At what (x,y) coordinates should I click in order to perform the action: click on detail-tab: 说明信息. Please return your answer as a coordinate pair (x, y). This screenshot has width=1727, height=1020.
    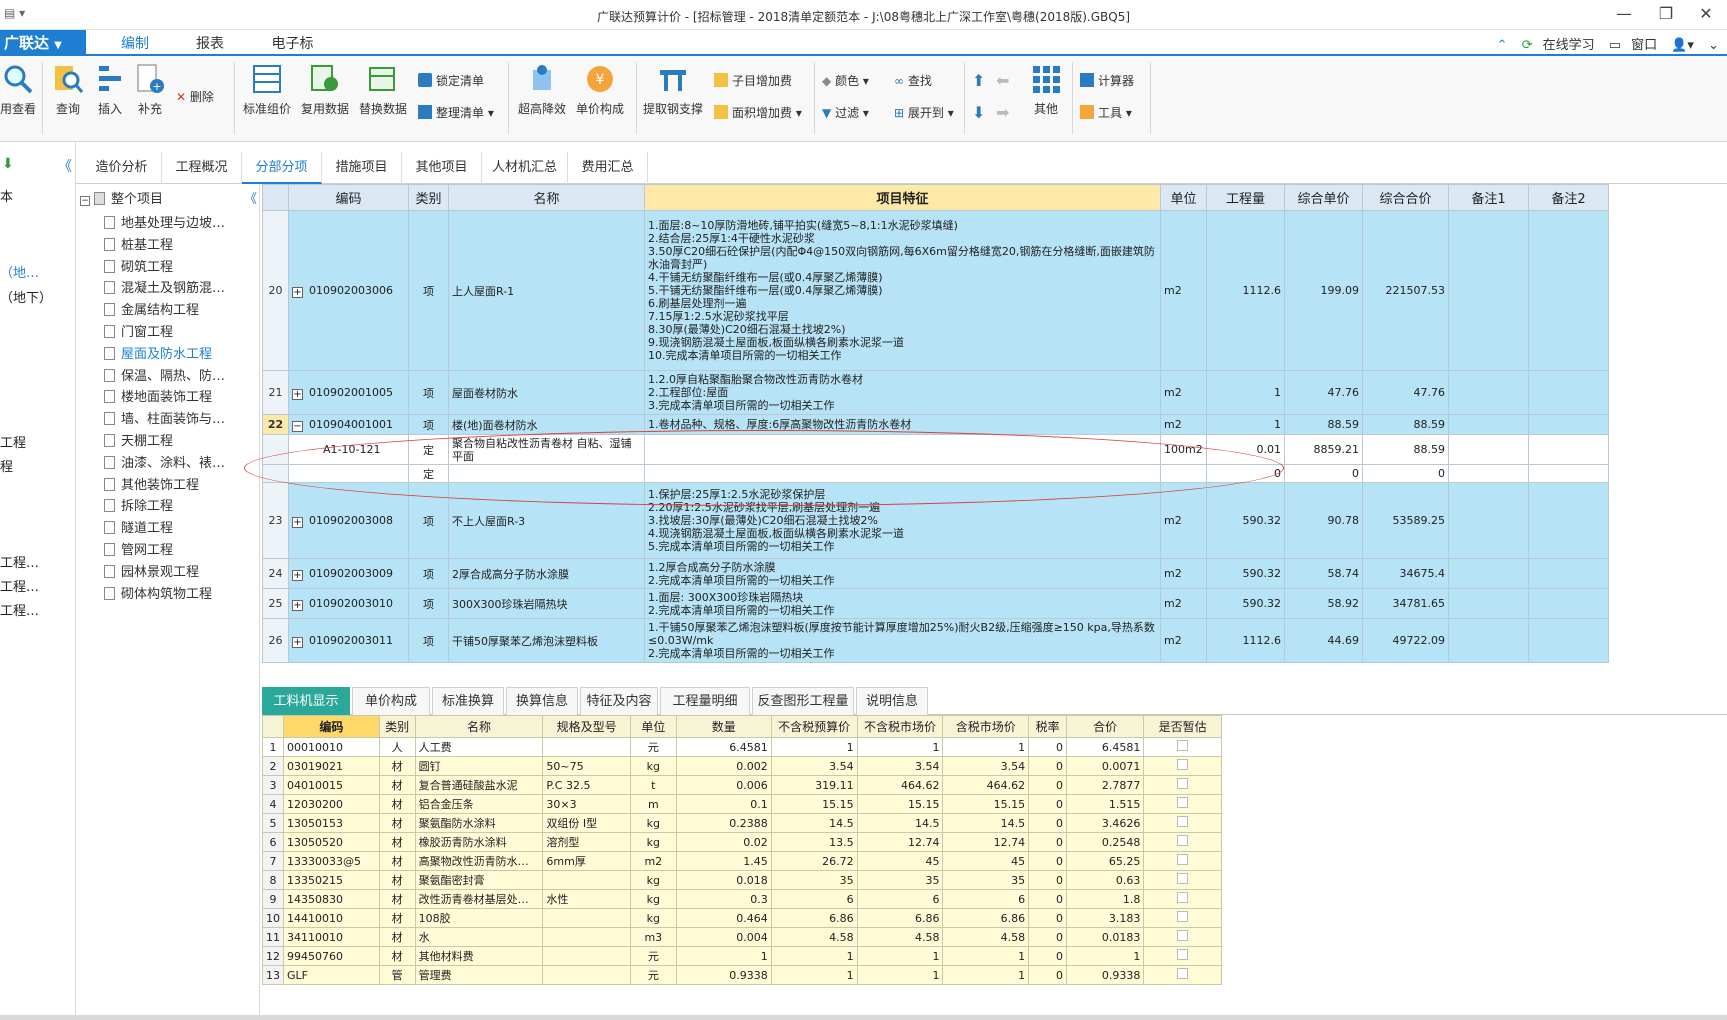
    Looking at the image, I should click on (892, 701).